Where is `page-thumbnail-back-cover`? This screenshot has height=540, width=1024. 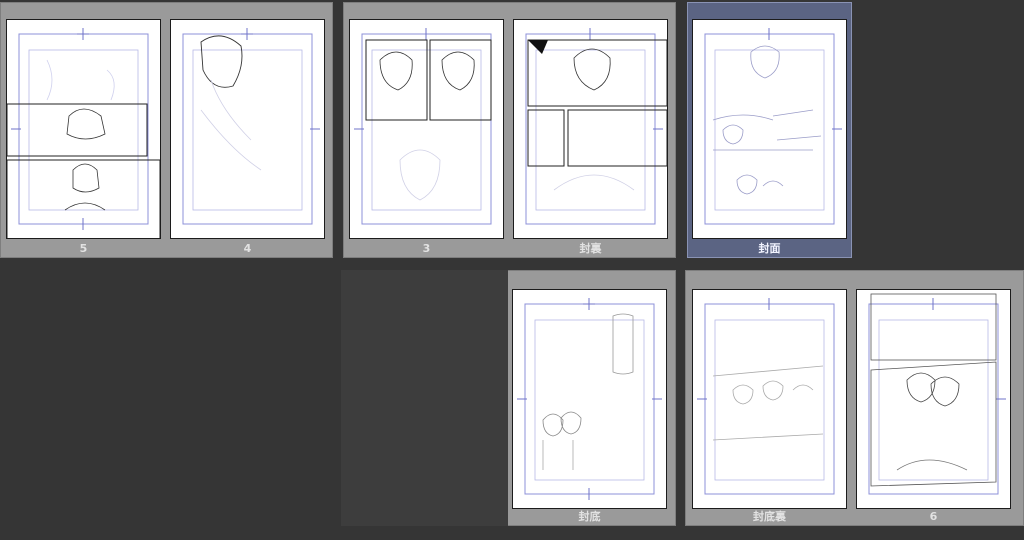
page-thumbnail-back-cover is located at coordinates (589, 399).